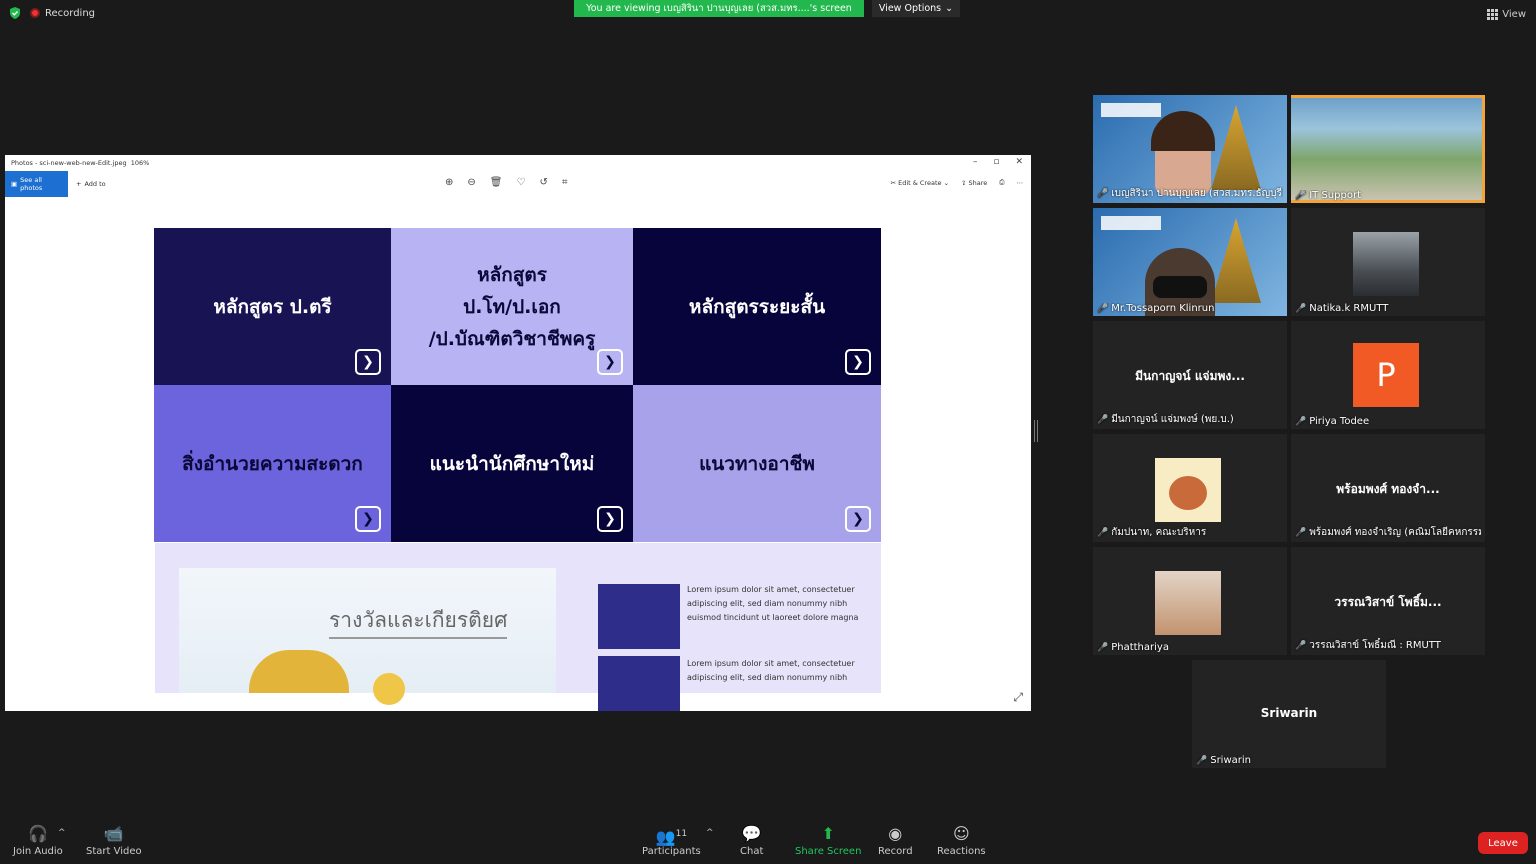 The height and width of the screenshot is (864, 1536). Describe the element at coordinates (565, 182) in the screenshot. I see `crop-icon: ⌗` at that location.